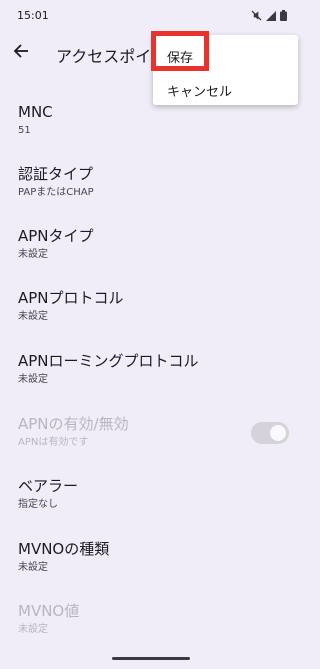 This screenshot has height=669, width=320. I want to click on setting-title: ベアラー, so click(48, 486).